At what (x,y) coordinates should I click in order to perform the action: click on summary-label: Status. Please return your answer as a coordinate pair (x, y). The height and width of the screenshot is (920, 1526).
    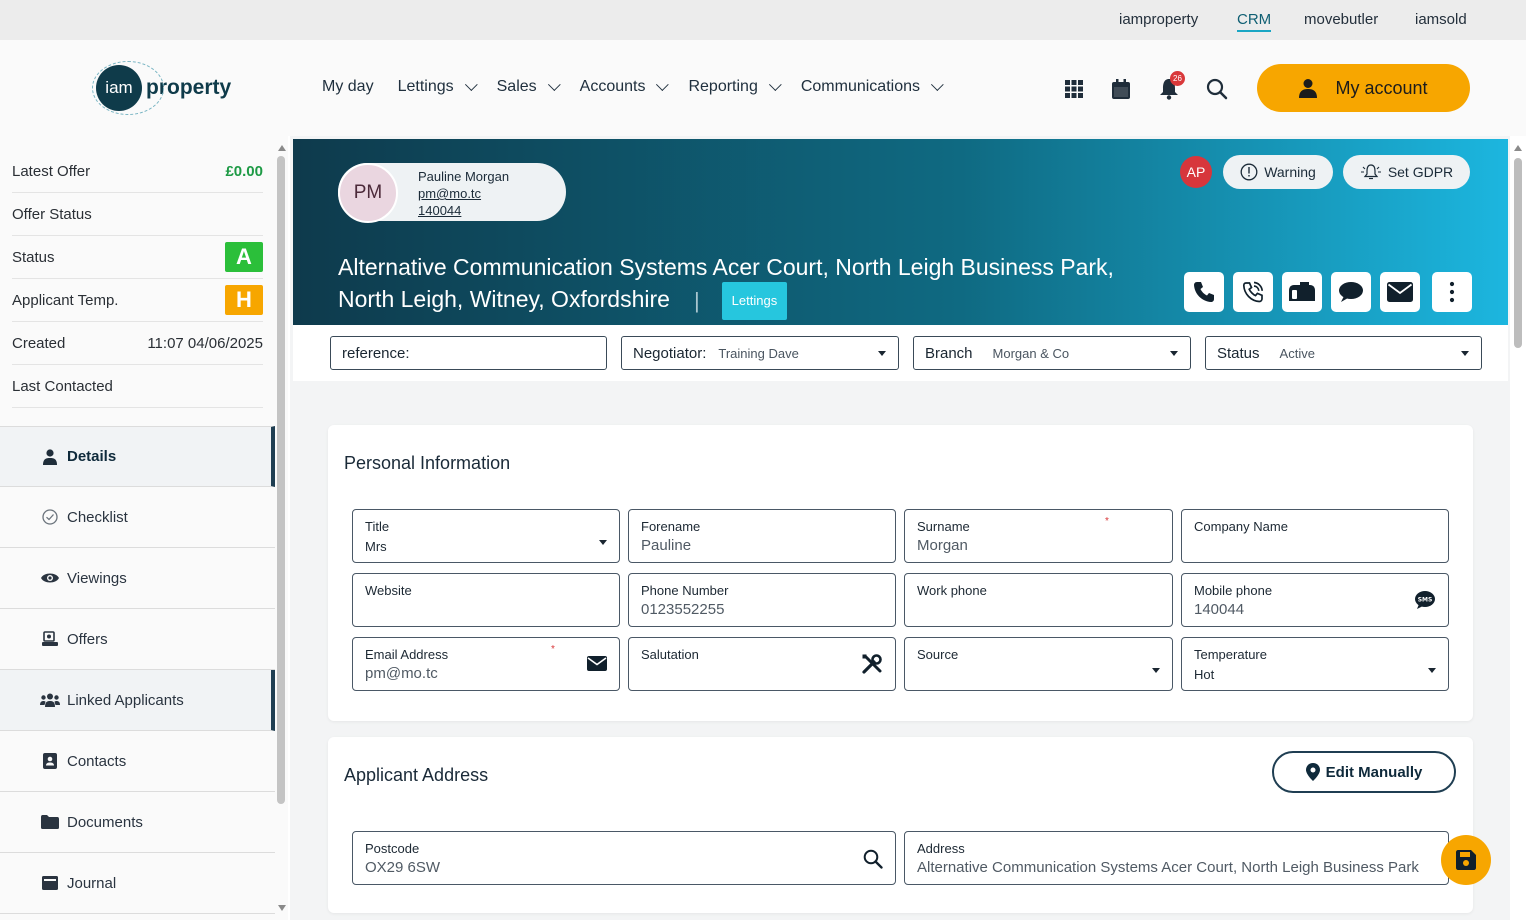
    Looking at the image, I should click on (33, 257).